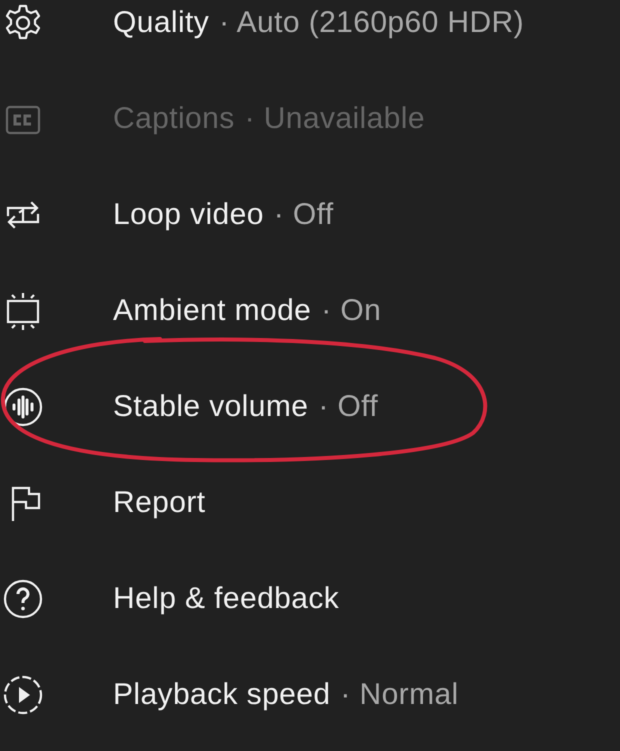  I want to click on sound-wave-icon, so click(23, 407).